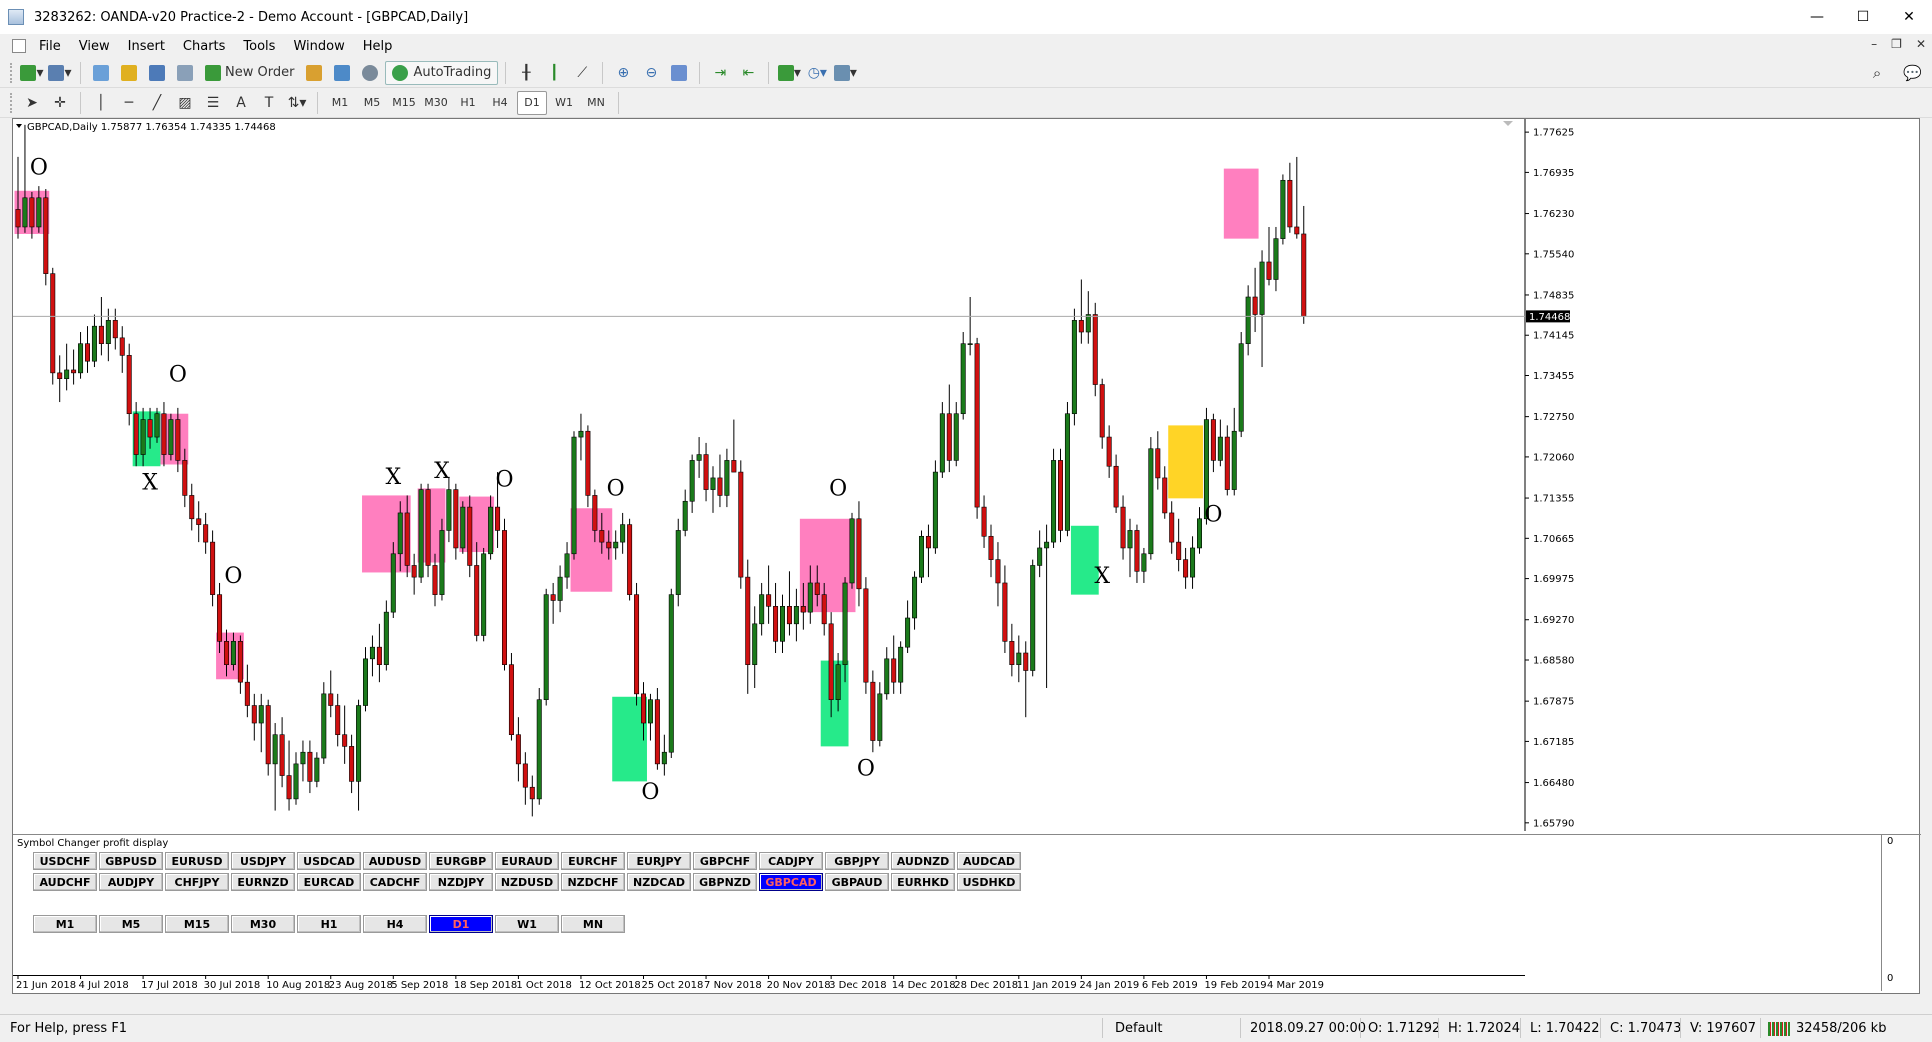 The image size is (1932, 1042). I want to click on panel-timeframe-d1: D1, so click(461, 924).